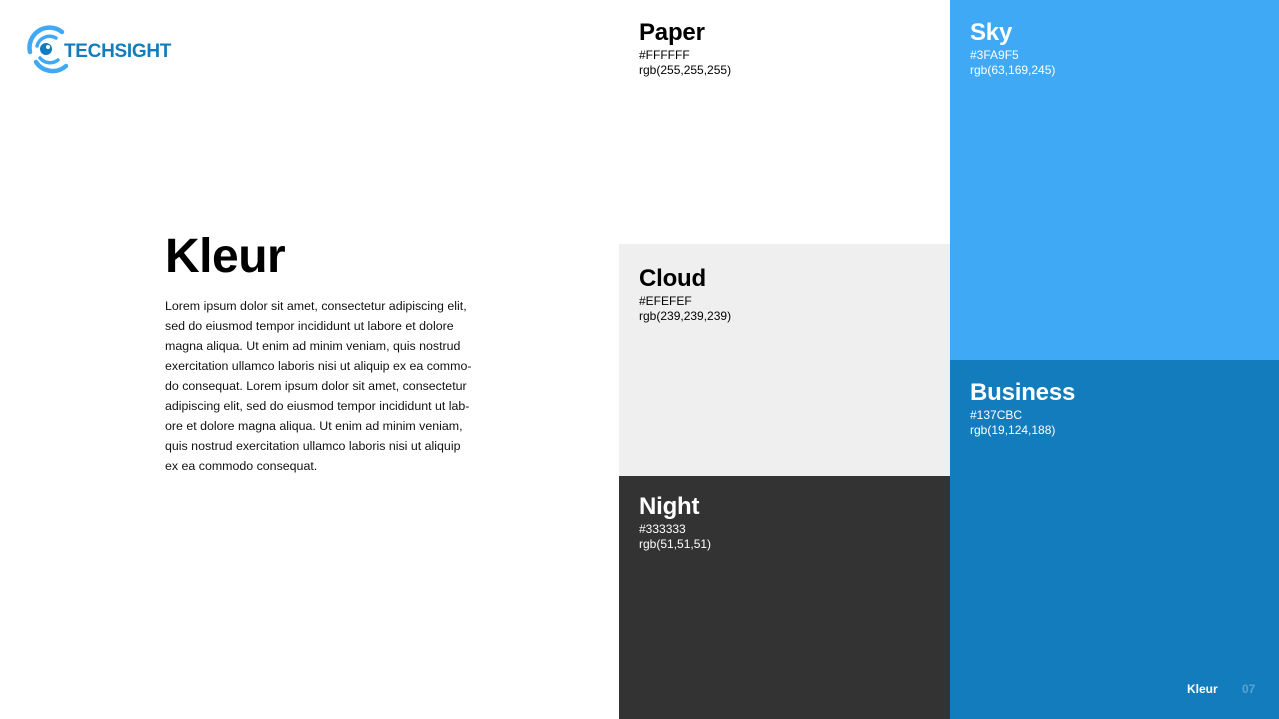 This screenshot has height=719, width=1279. I want to click on swatch-name: Business, so click(1023, 392).